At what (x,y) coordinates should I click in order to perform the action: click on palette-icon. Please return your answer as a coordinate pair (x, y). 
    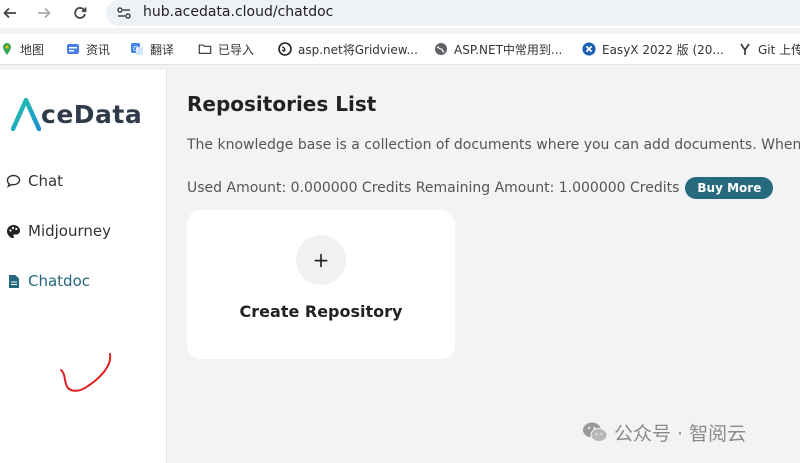
    Looking at the image, I should click on (13, 231).